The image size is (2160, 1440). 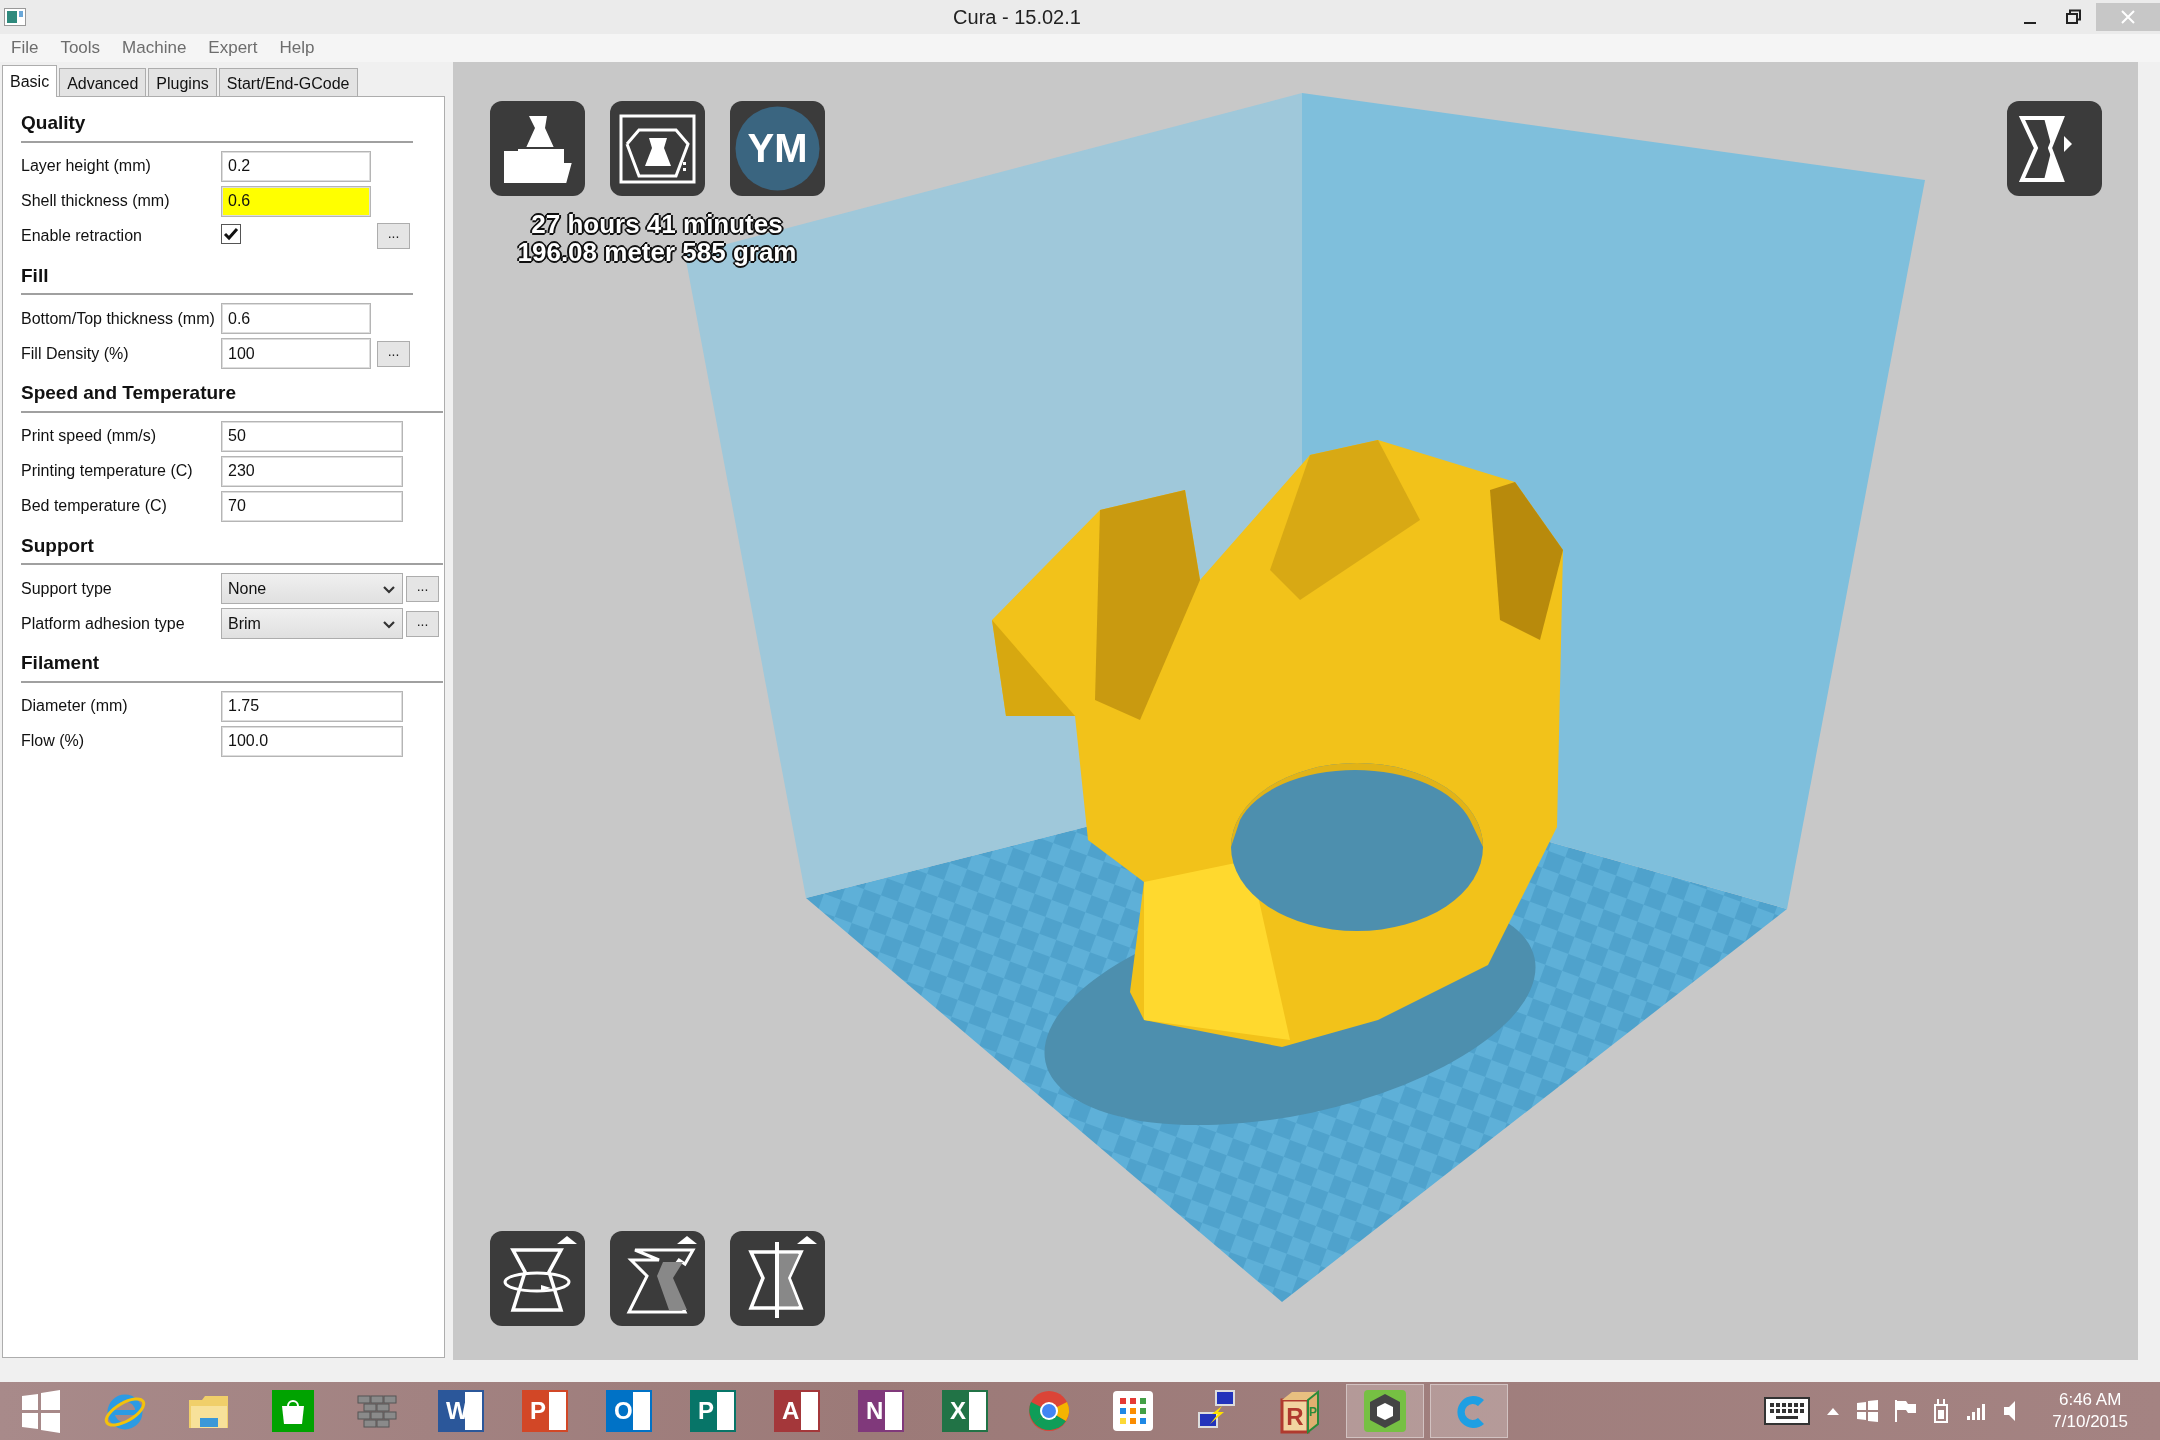 What do you see at coordinates (881, 1411) in the screenshot?
I see `office-app-button: N` at bounding box center [881, 1411].